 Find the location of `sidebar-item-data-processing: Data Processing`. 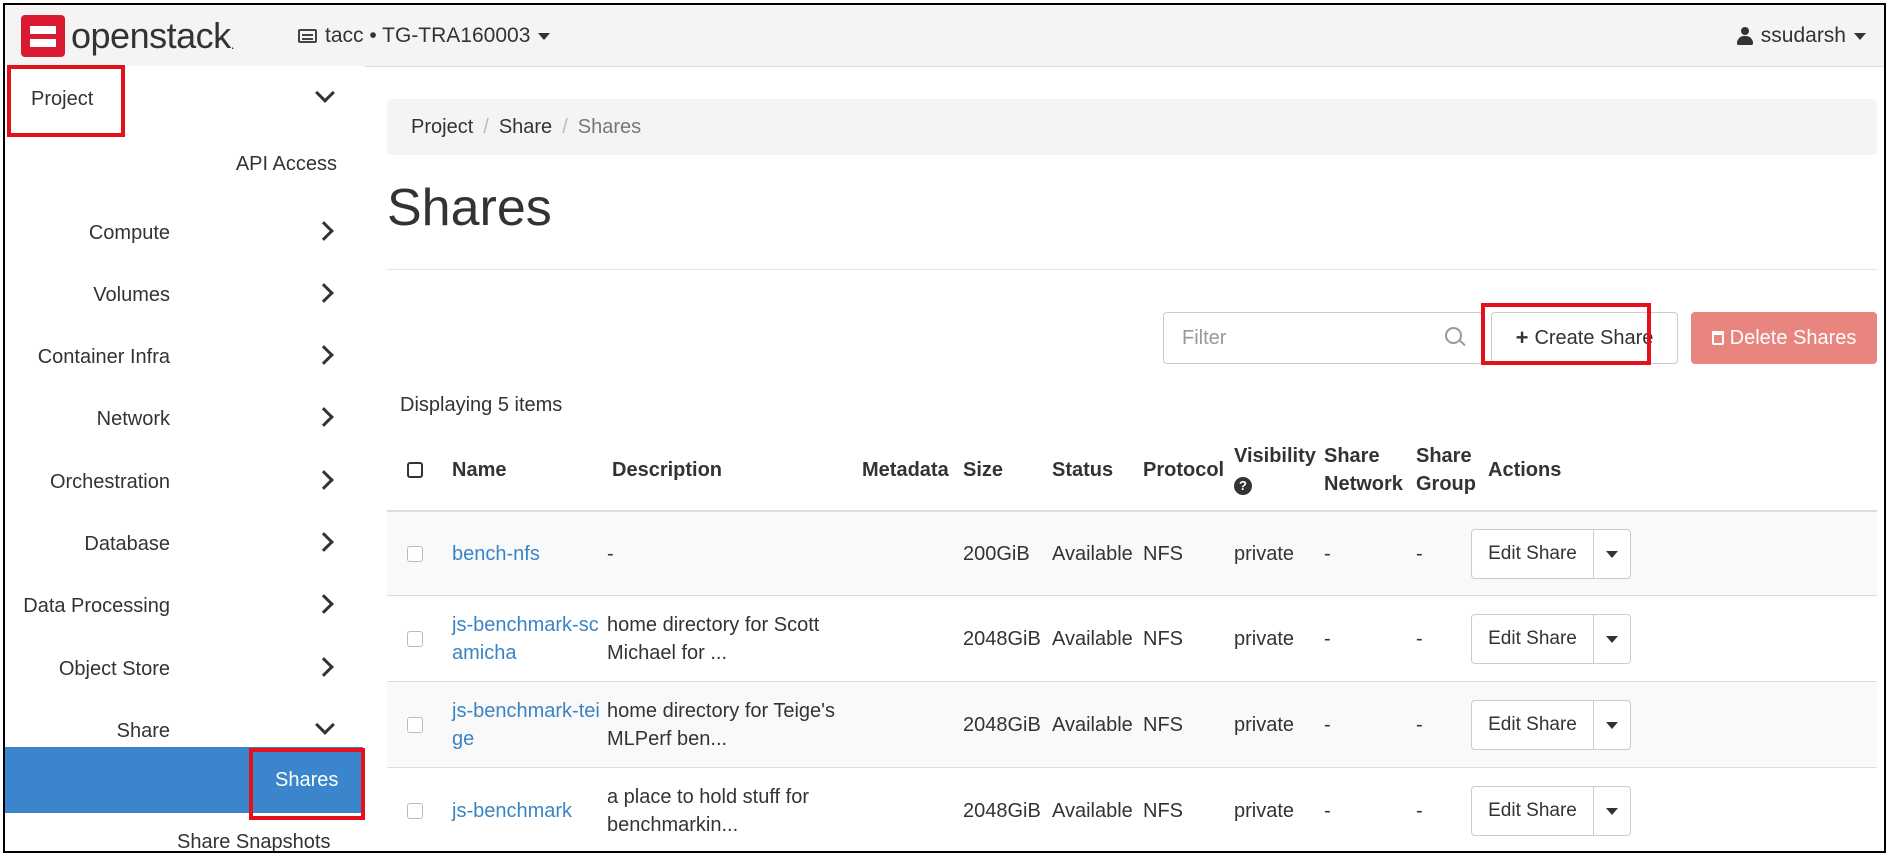

sidebar-item-data-processing: Data Processing is located at coordinates (175, 606).